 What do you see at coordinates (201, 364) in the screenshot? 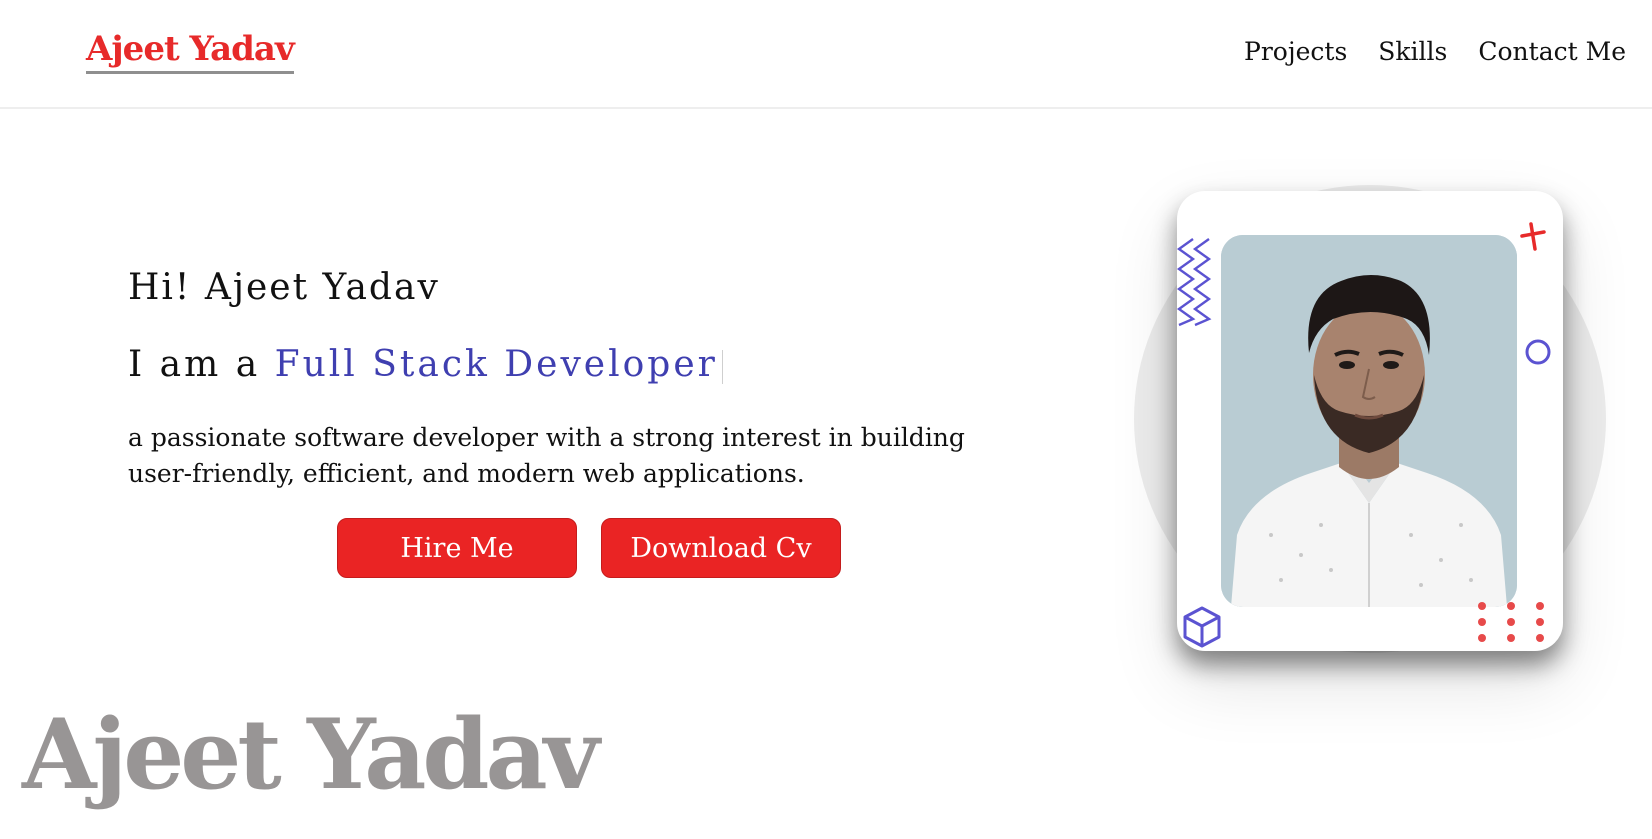
I see `role-prefix: I am a` at bounding box center [201, 364].